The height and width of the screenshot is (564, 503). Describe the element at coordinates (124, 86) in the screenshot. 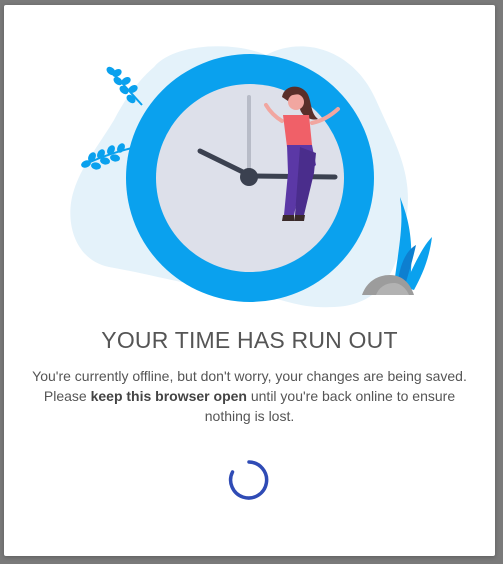

I see `left-leaves-upper` at that location.